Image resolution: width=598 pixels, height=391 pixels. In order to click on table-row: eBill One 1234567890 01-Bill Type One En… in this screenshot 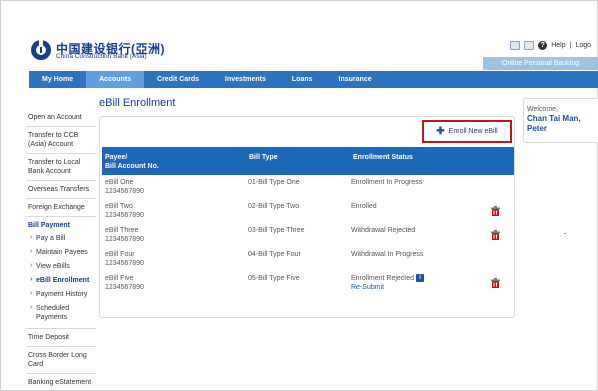, I will do `click(308, 188)`.